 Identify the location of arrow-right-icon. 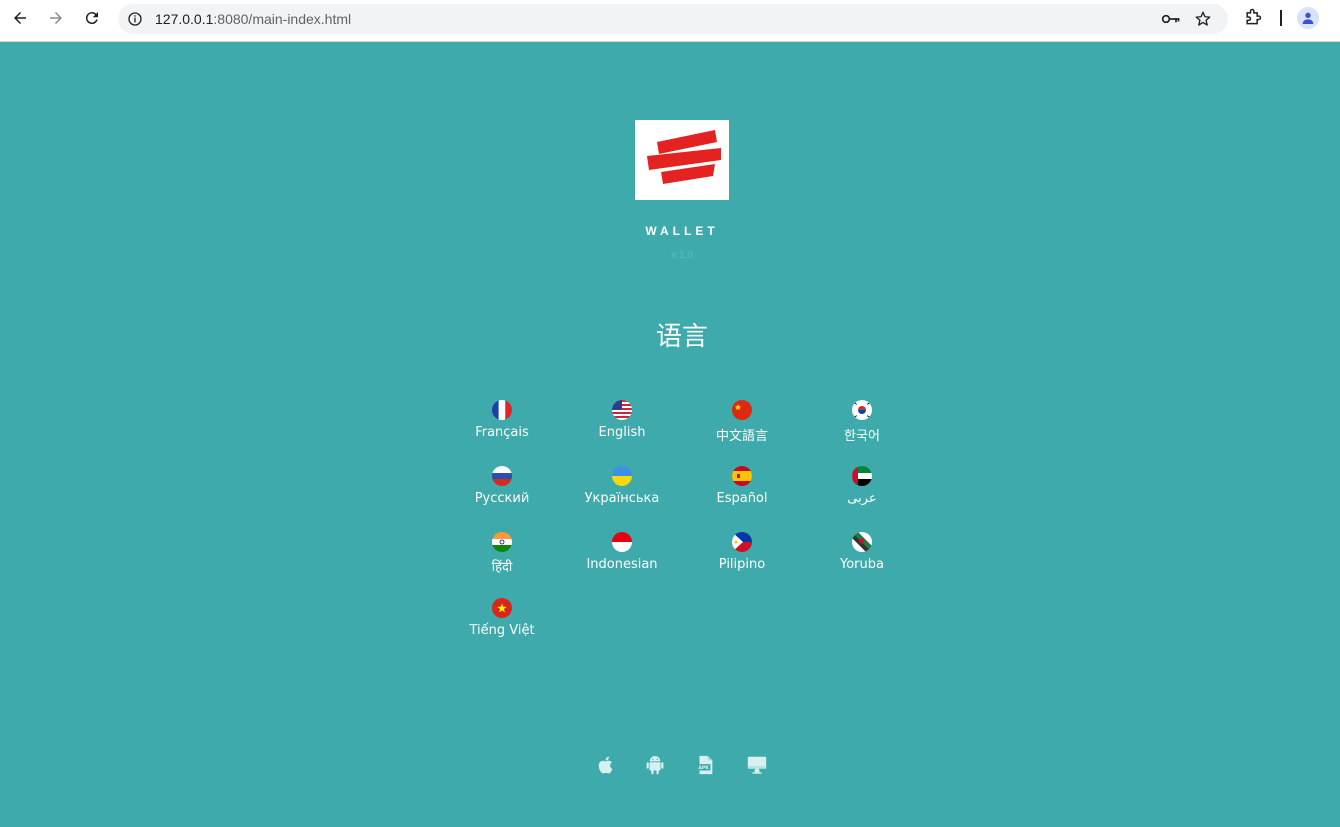
(56, 18).